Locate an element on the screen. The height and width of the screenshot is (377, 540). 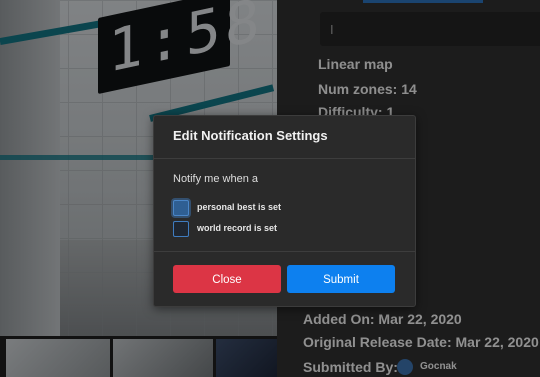
world-record-checkbox is located at coordinates (181, 229).